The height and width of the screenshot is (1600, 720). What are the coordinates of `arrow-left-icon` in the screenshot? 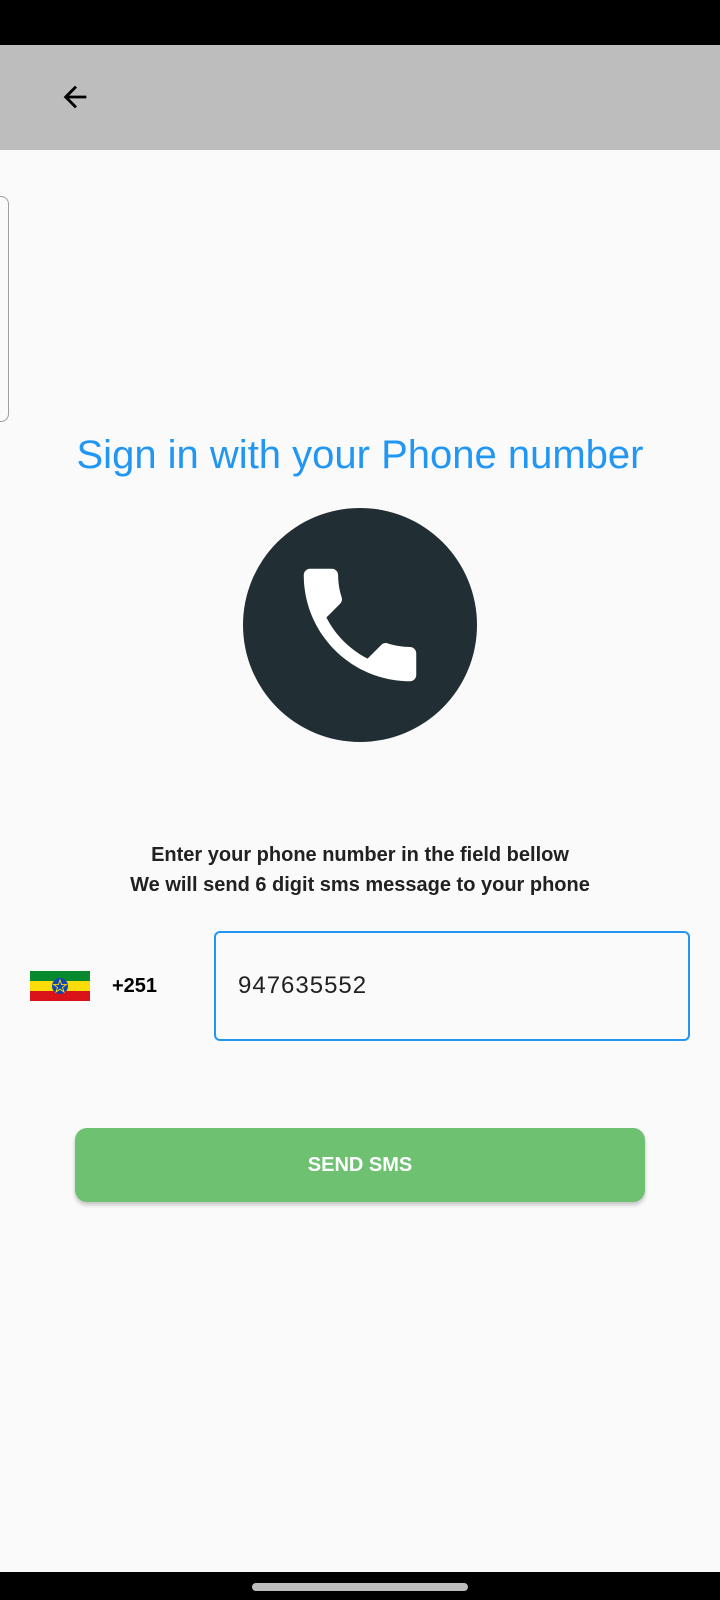 It's located at (75, 97).